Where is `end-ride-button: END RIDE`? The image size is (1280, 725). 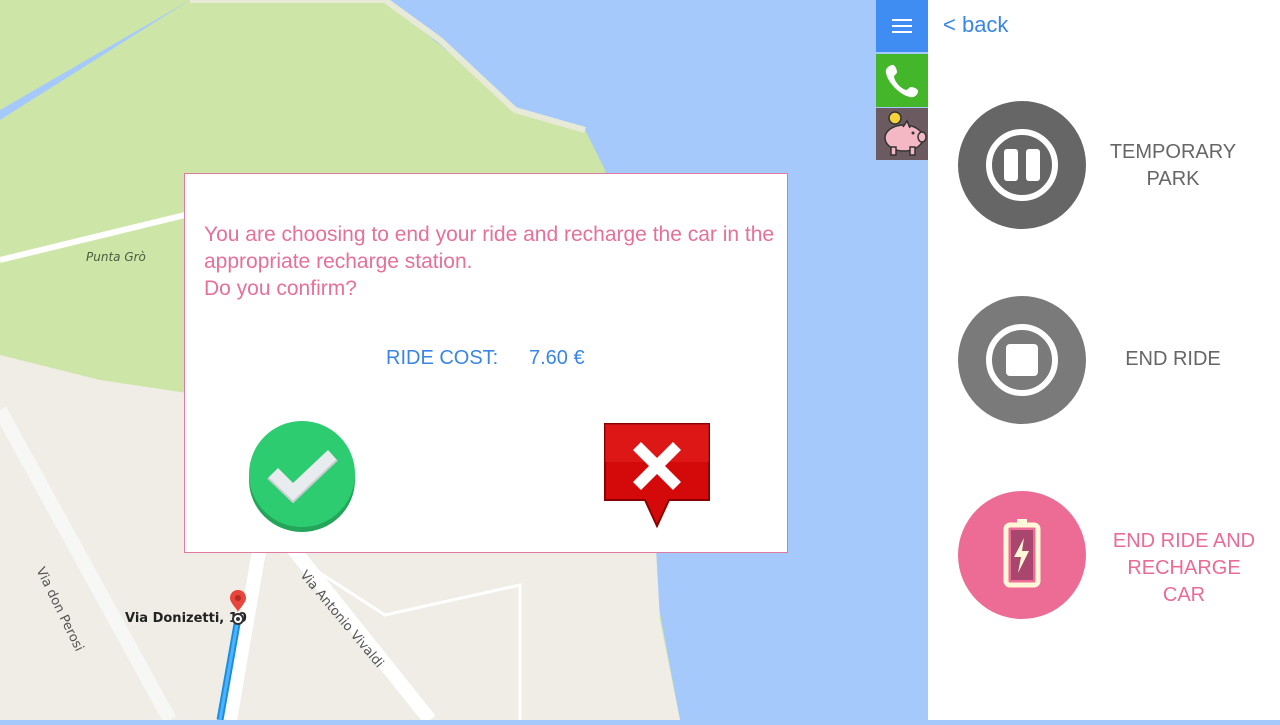
end-ride-button: END RIDE is located at coordinates (1119, 360).